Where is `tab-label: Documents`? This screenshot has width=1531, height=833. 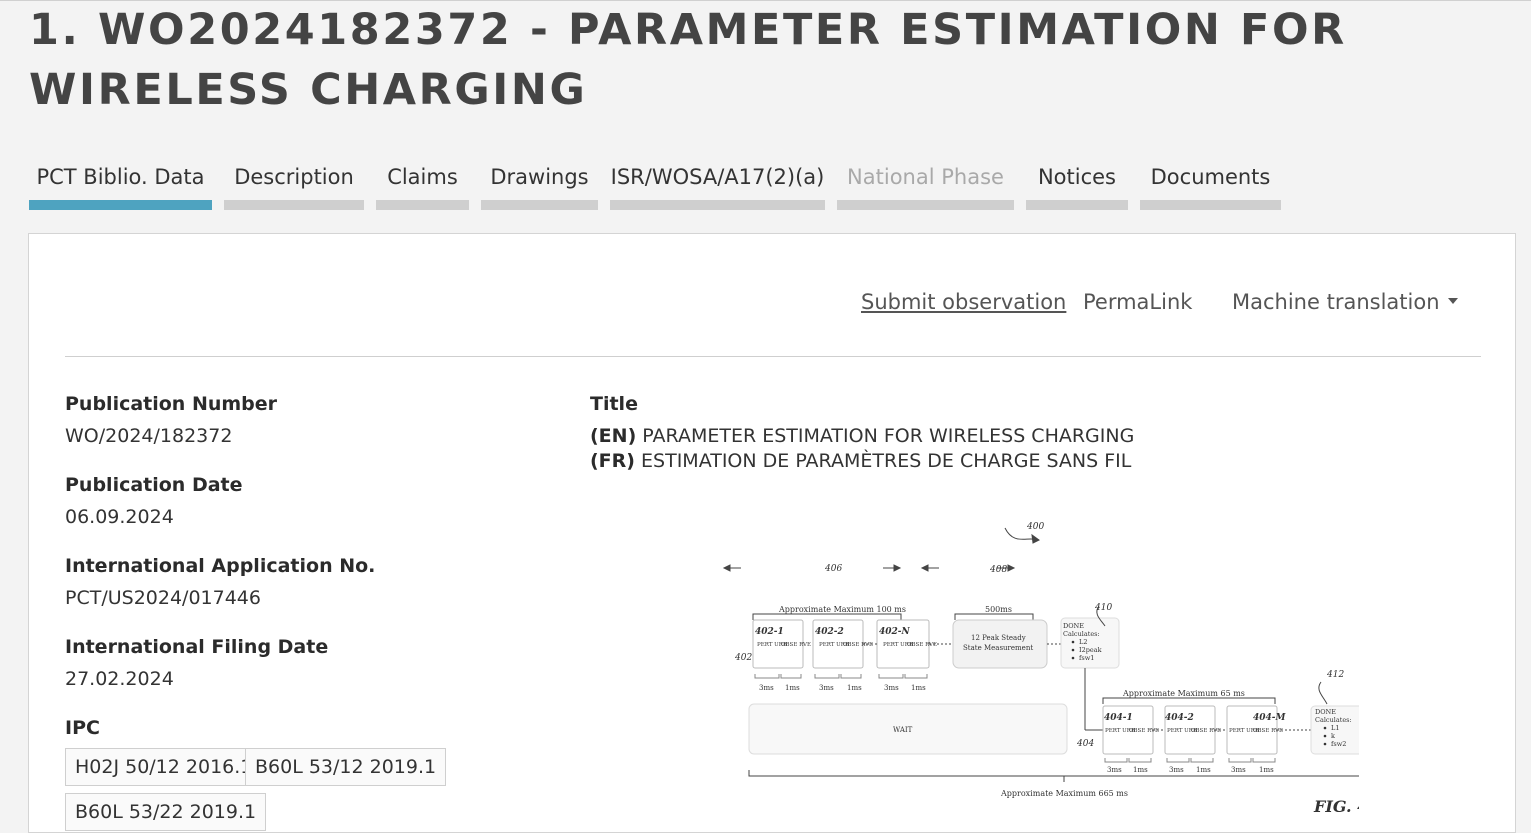
tab-label: Documents is located at coordinates (1210, 177).